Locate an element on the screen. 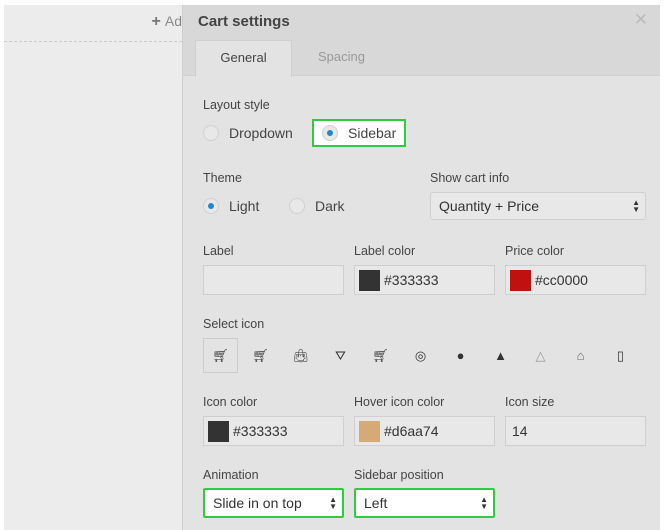 The width and height of the screenshot is (666, 530). circle-cart-outline-icon: ◎ is located at coordinates (420, 355).